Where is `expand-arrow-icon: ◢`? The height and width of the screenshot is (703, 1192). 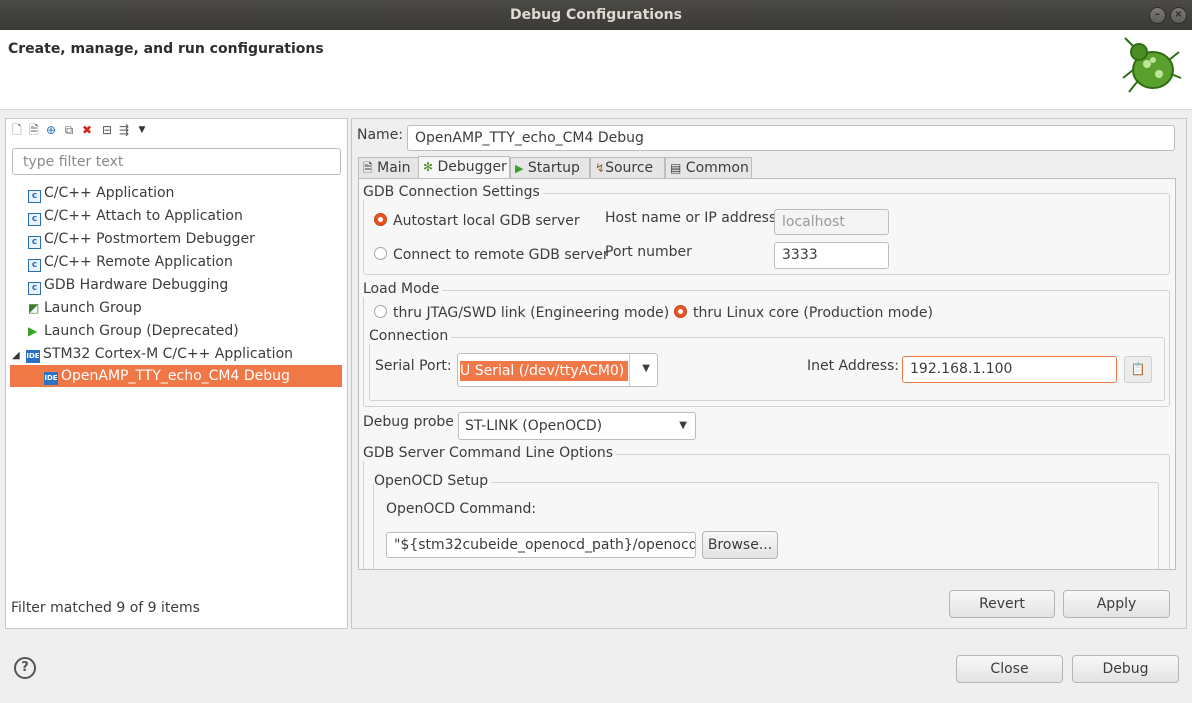
expand-arrow-icon: ◢ is located at coordinates (19, 356).